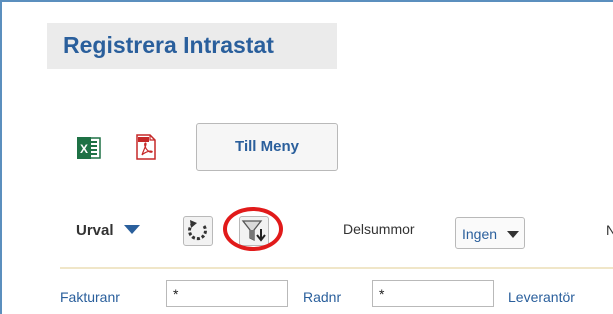  I want to click on chevron-down-icon, so click(513, 234).